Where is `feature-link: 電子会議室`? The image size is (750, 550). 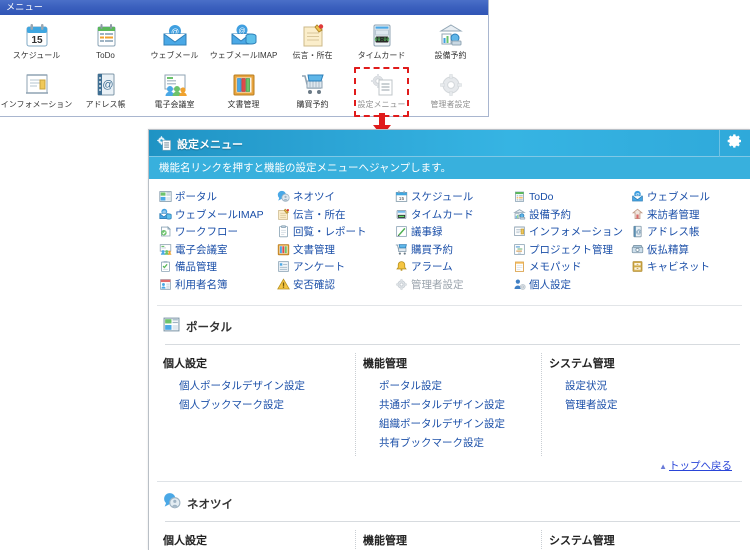 feature-link: 電子会議室 is located at coordinates (201, 249).